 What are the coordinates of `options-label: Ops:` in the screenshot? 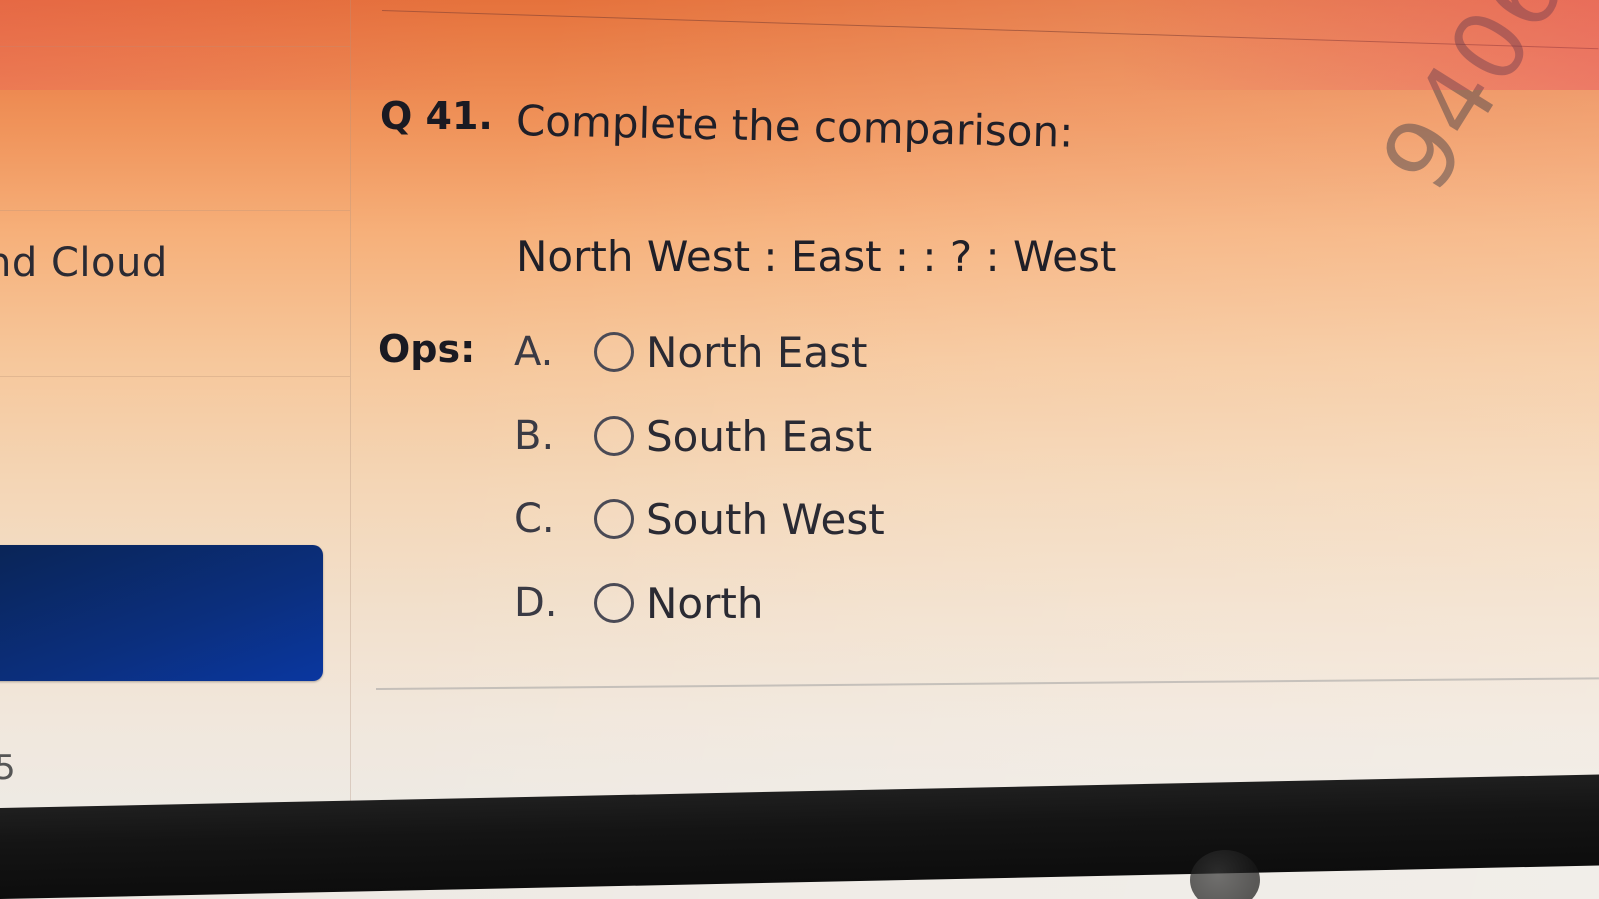 It's located at (427, 349).